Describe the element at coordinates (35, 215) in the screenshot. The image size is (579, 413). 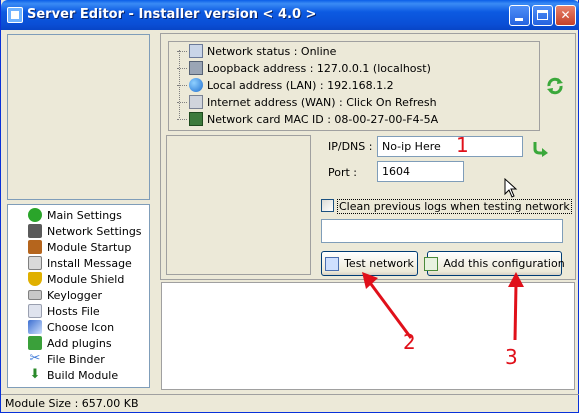
I see `main-settings-icon` at that location.